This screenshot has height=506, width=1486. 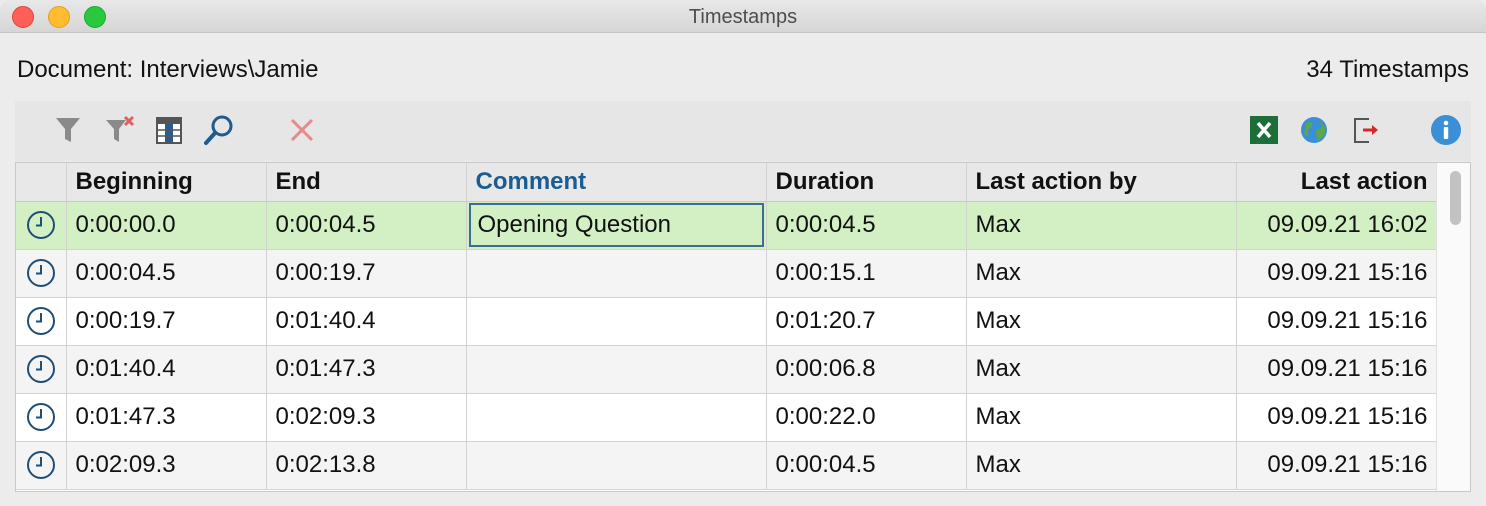 I want to click on cell-end: 0:00:04.5, so click(x=366, y=225).